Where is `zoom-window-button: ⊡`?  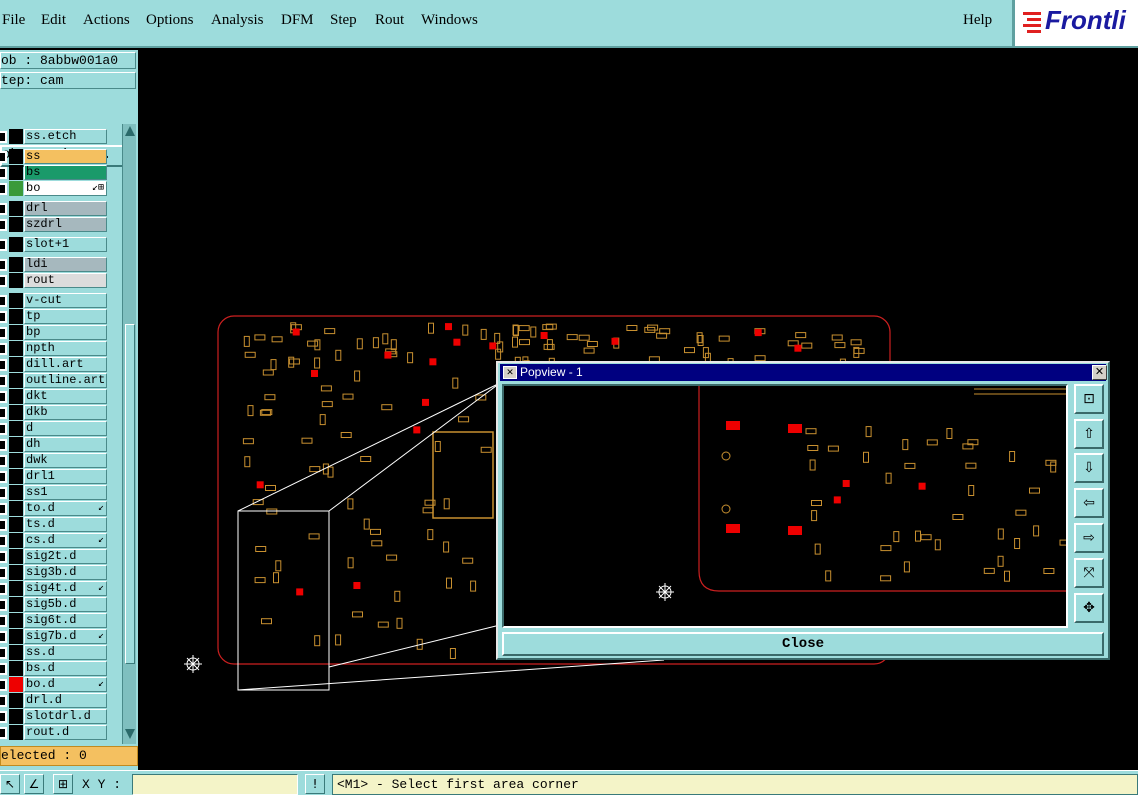 zoom-window-button: ⊡ is located at coordinates (1089, 399).